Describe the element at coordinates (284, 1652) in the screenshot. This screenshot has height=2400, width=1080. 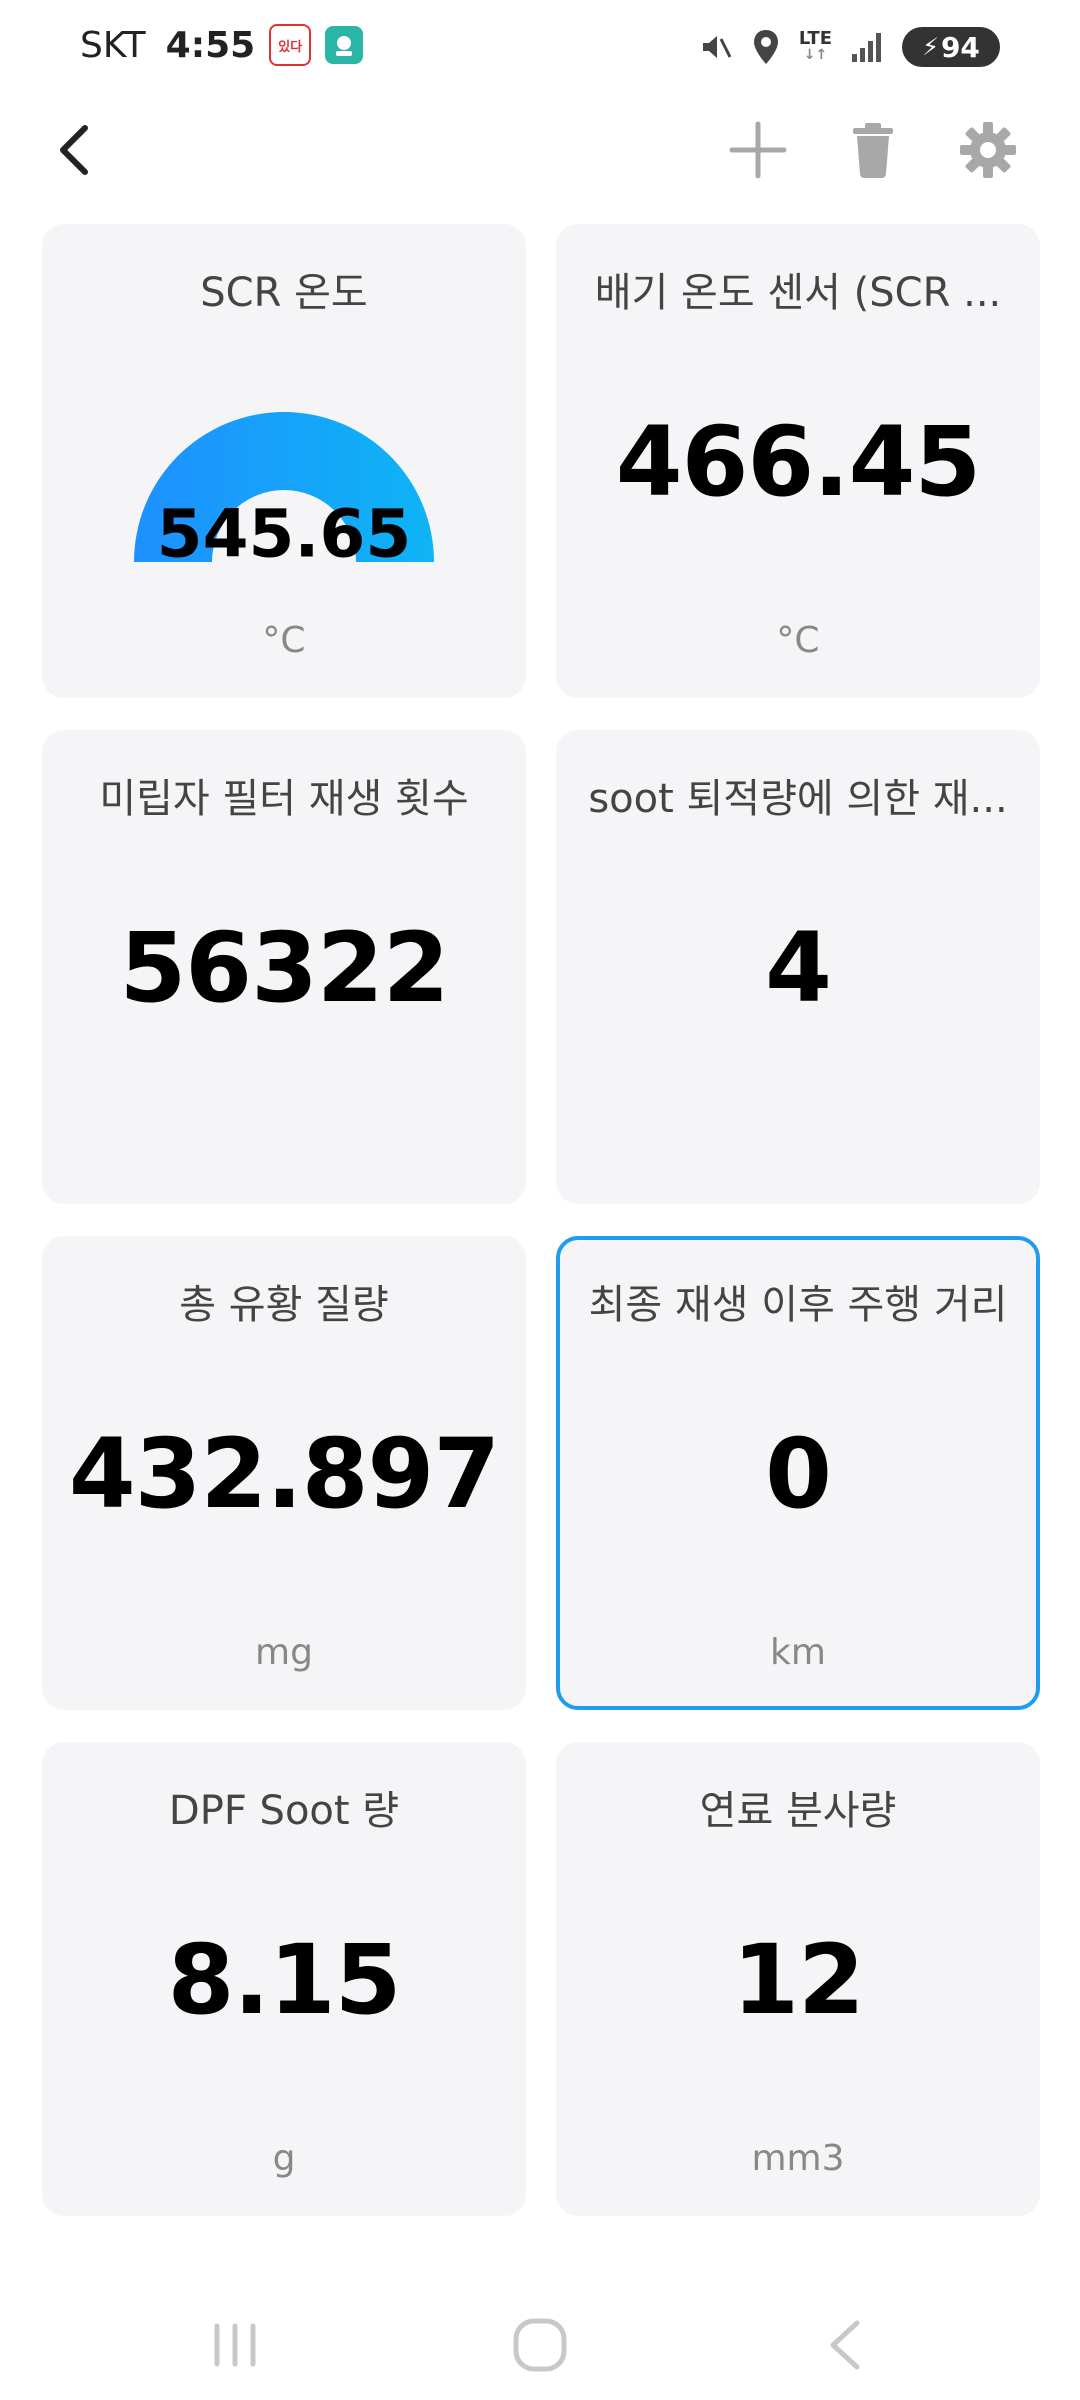
I see `card-unit: mg` at that location.